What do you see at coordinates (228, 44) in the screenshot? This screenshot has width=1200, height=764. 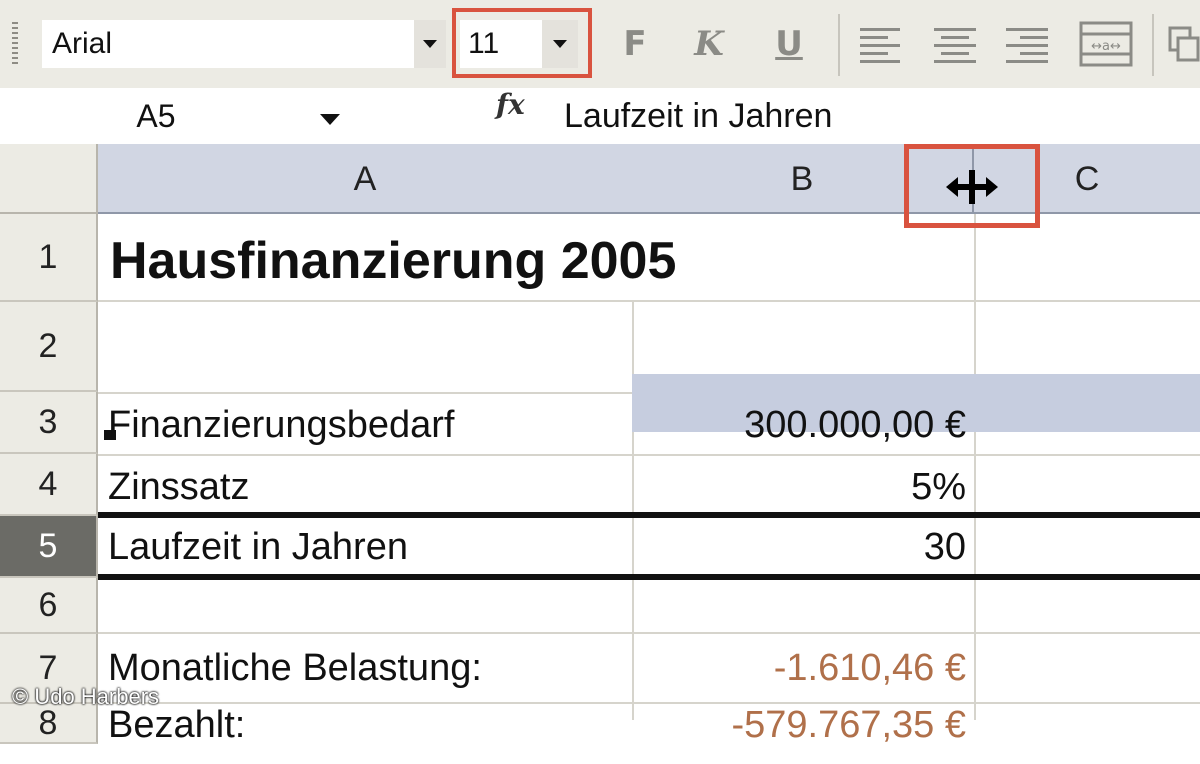 I see `font-name-combobox: Arial` at bounding box center [228, 44].